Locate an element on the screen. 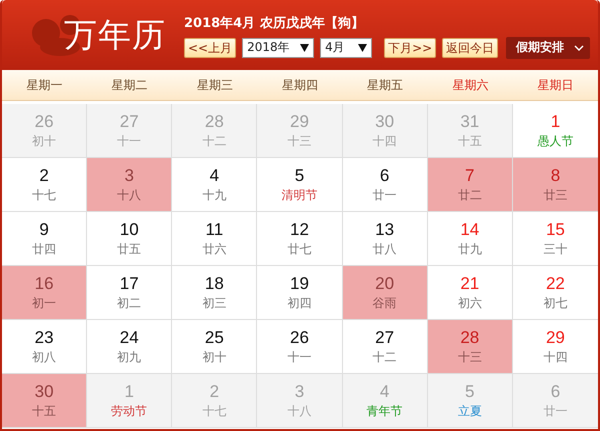  day-cell: 23 初八 is located at coordinates (45, 347).